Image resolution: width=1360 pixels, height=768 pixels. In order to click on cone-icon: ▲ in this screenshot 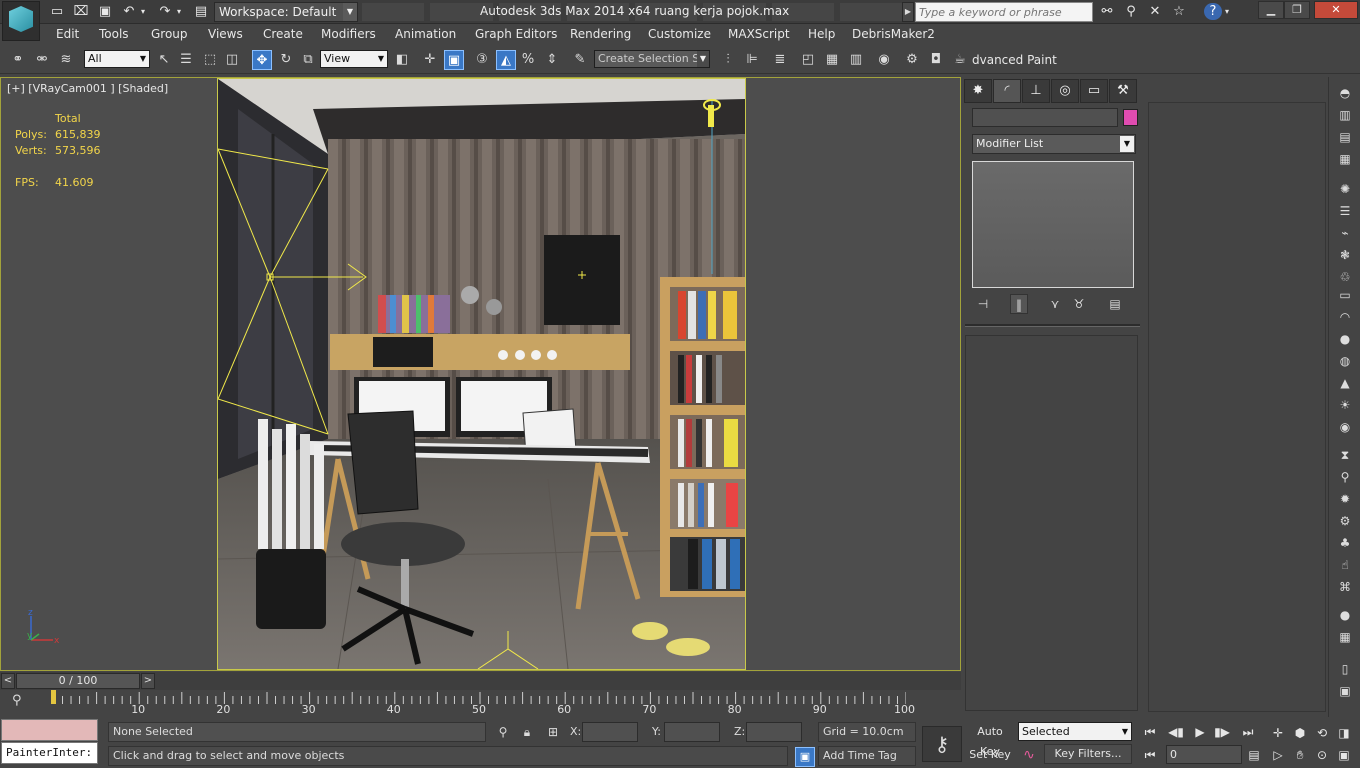, I will do `click(1345, 383)`.